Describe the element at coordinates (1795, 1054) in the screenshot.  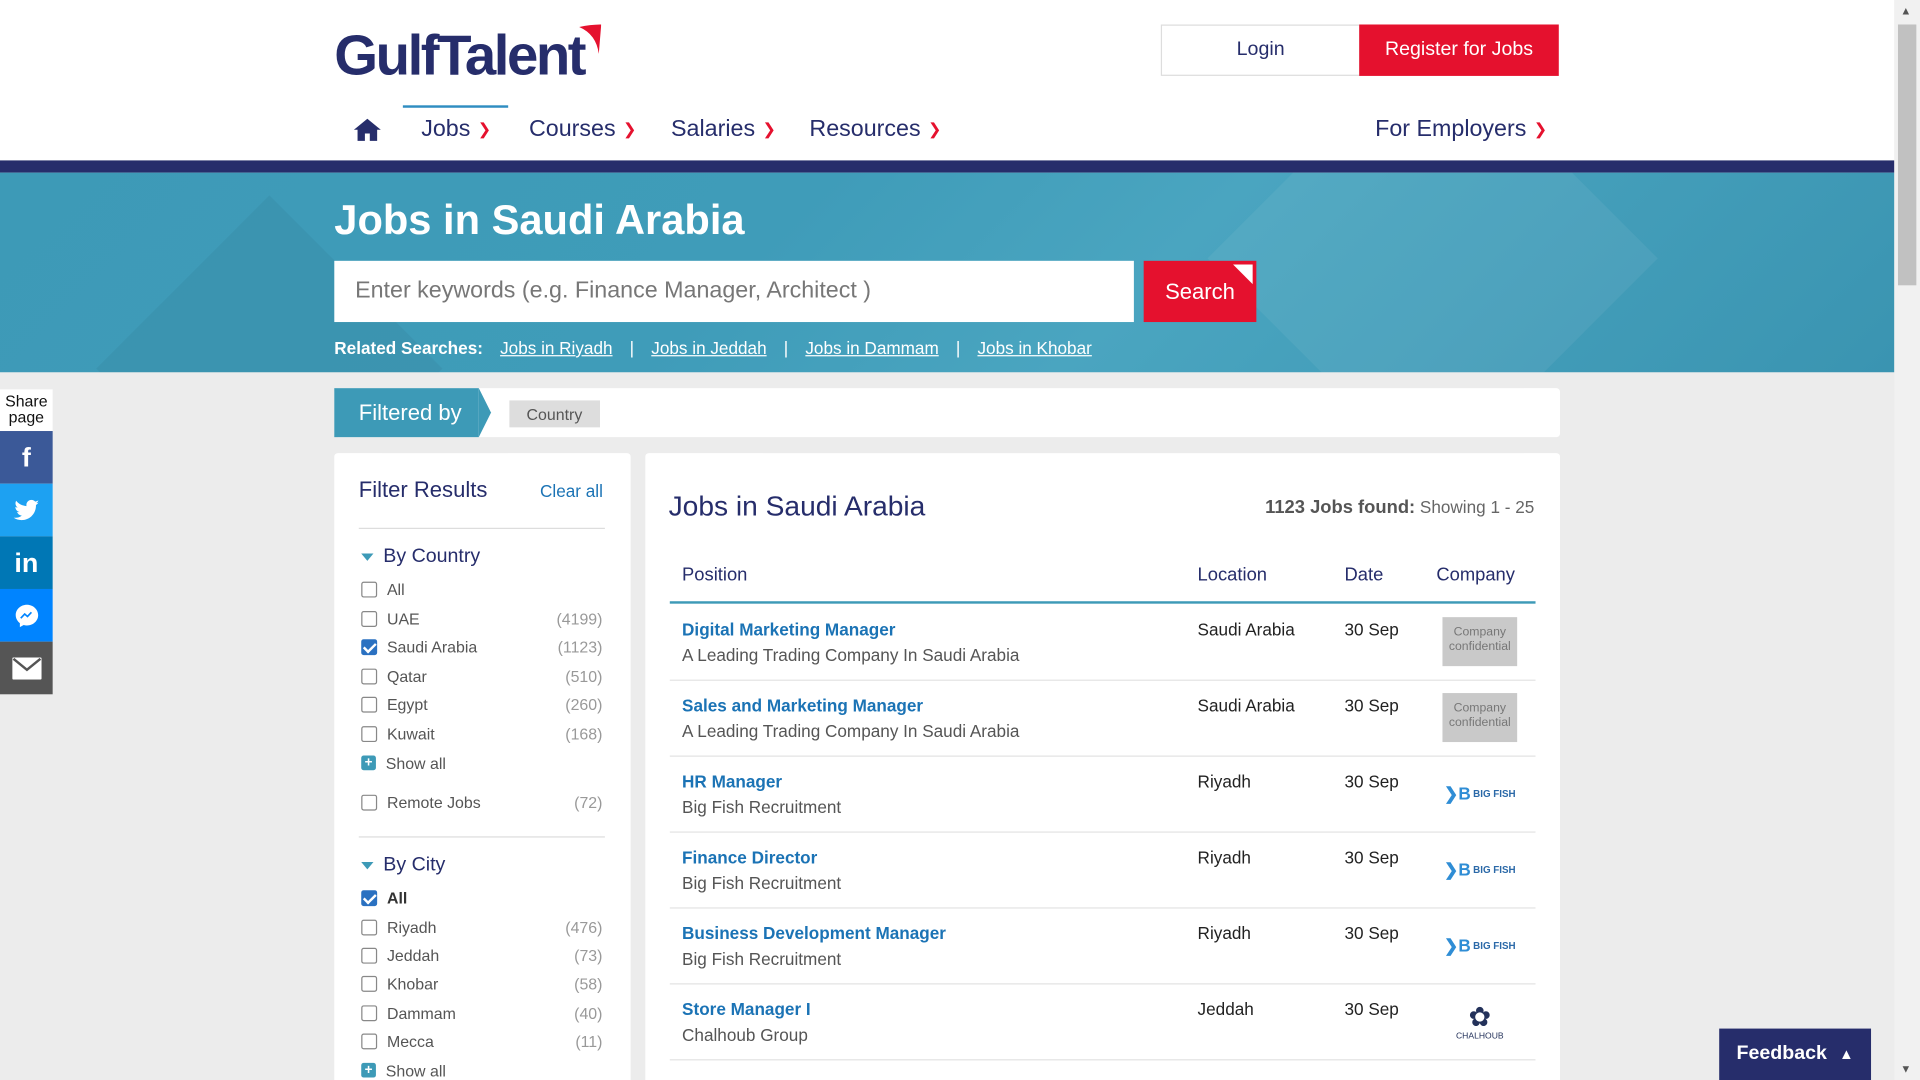
I see `feedback-button: Feedback ▲` at that location.